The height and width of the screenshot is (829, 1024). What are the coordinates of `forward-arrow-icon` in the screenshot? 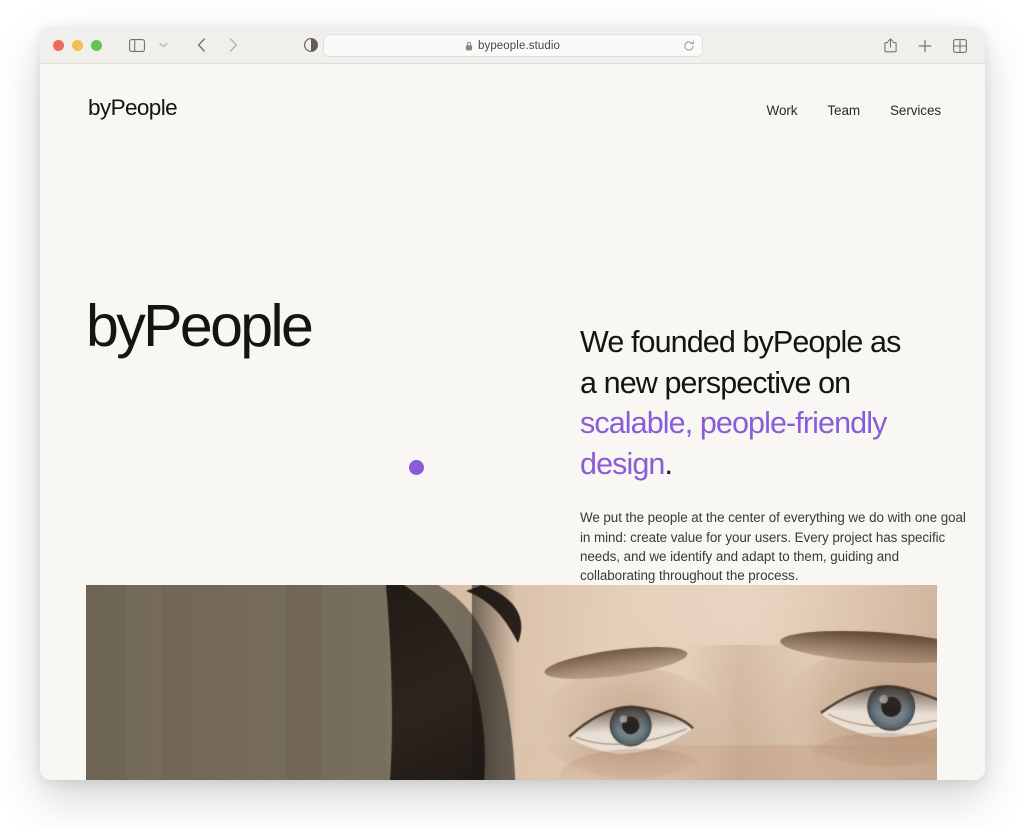 It's located at (233, 45).